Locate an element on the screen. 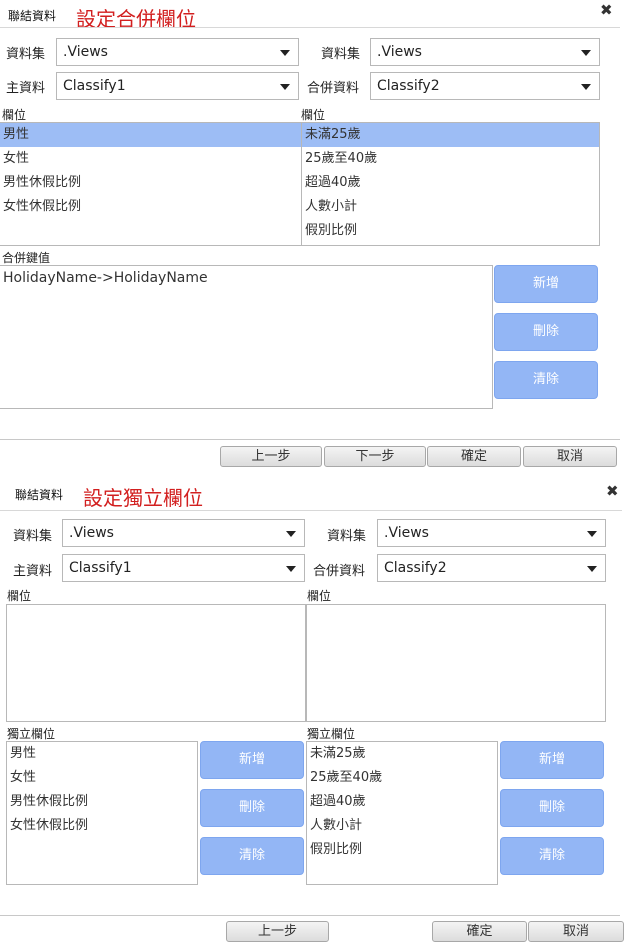  dialog-heading: 設定獨立欄位 is located at coordinates (143, 498).